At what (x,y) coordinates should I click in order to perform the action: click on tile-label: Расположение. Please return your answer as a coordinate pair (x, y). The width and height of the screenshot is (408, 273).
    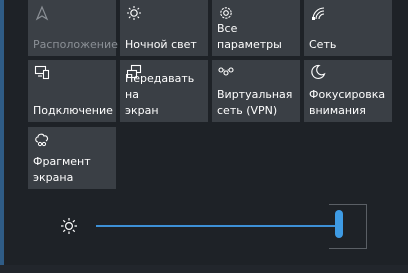
    Looking at the image, I should click on (75, 44).